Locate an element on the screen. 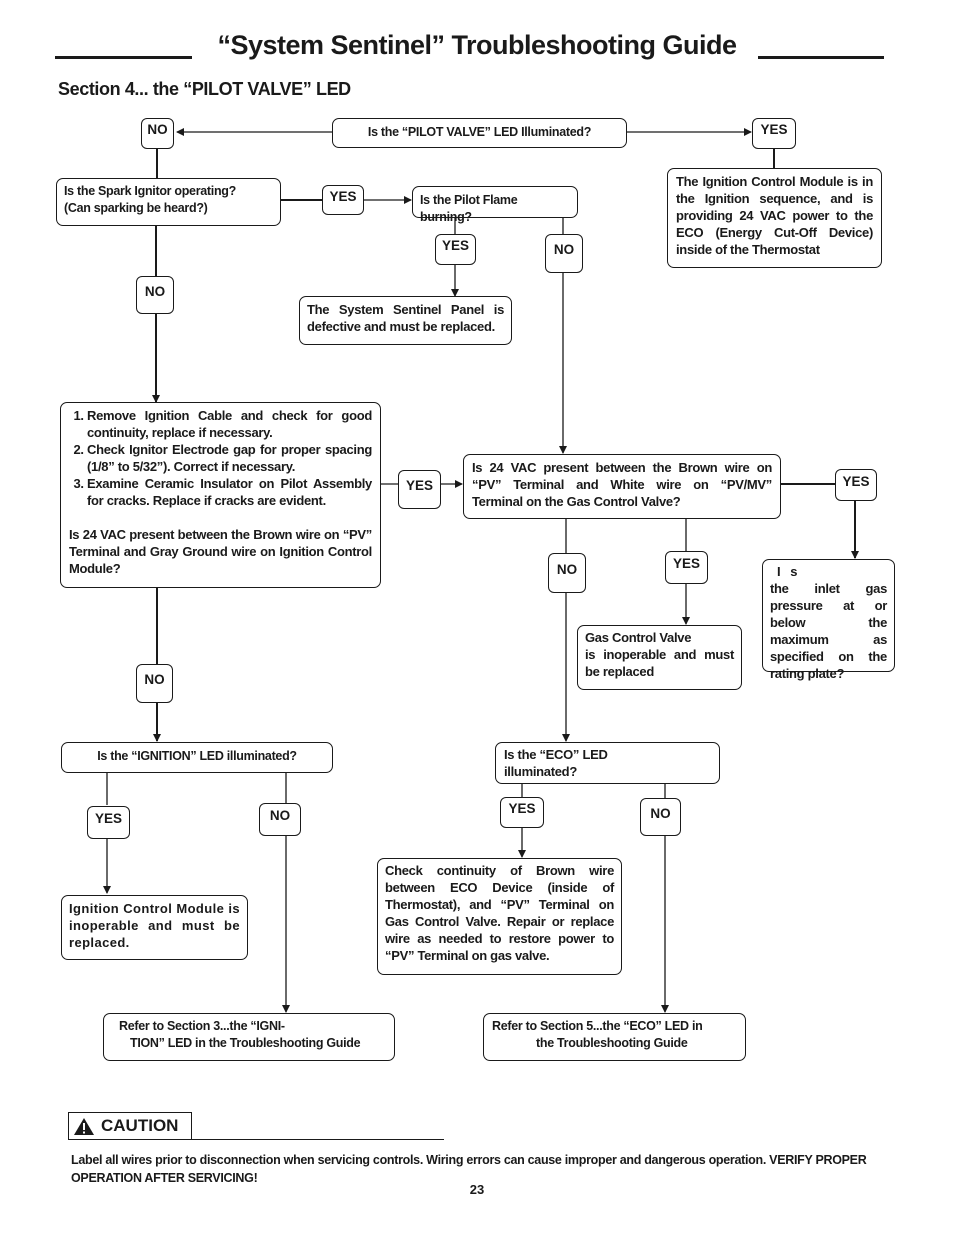 The image size is (954, 1235). page-number: 23 is located at coordinates (477, 1189).